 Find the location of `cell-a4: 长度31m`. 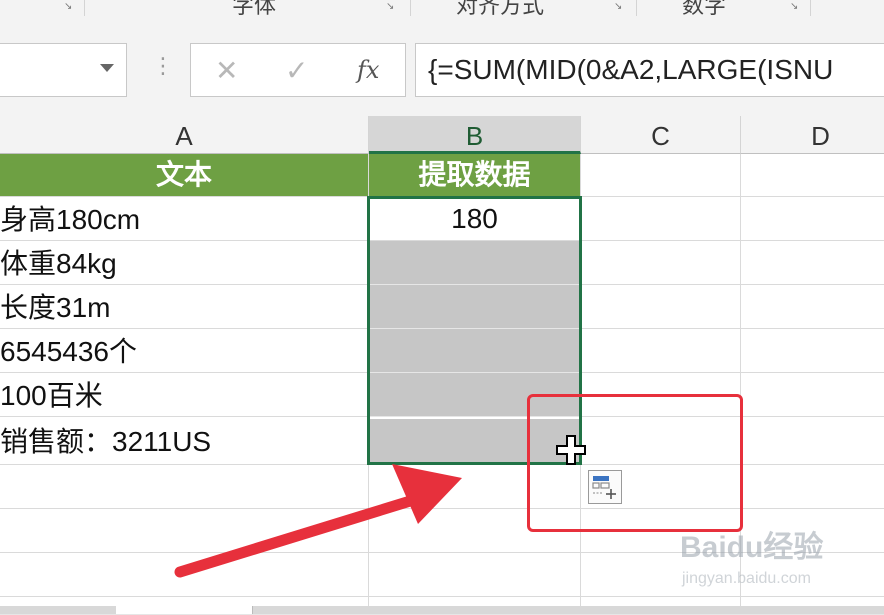

cell-a4: 长度31m is located at coordinates (184, 307).